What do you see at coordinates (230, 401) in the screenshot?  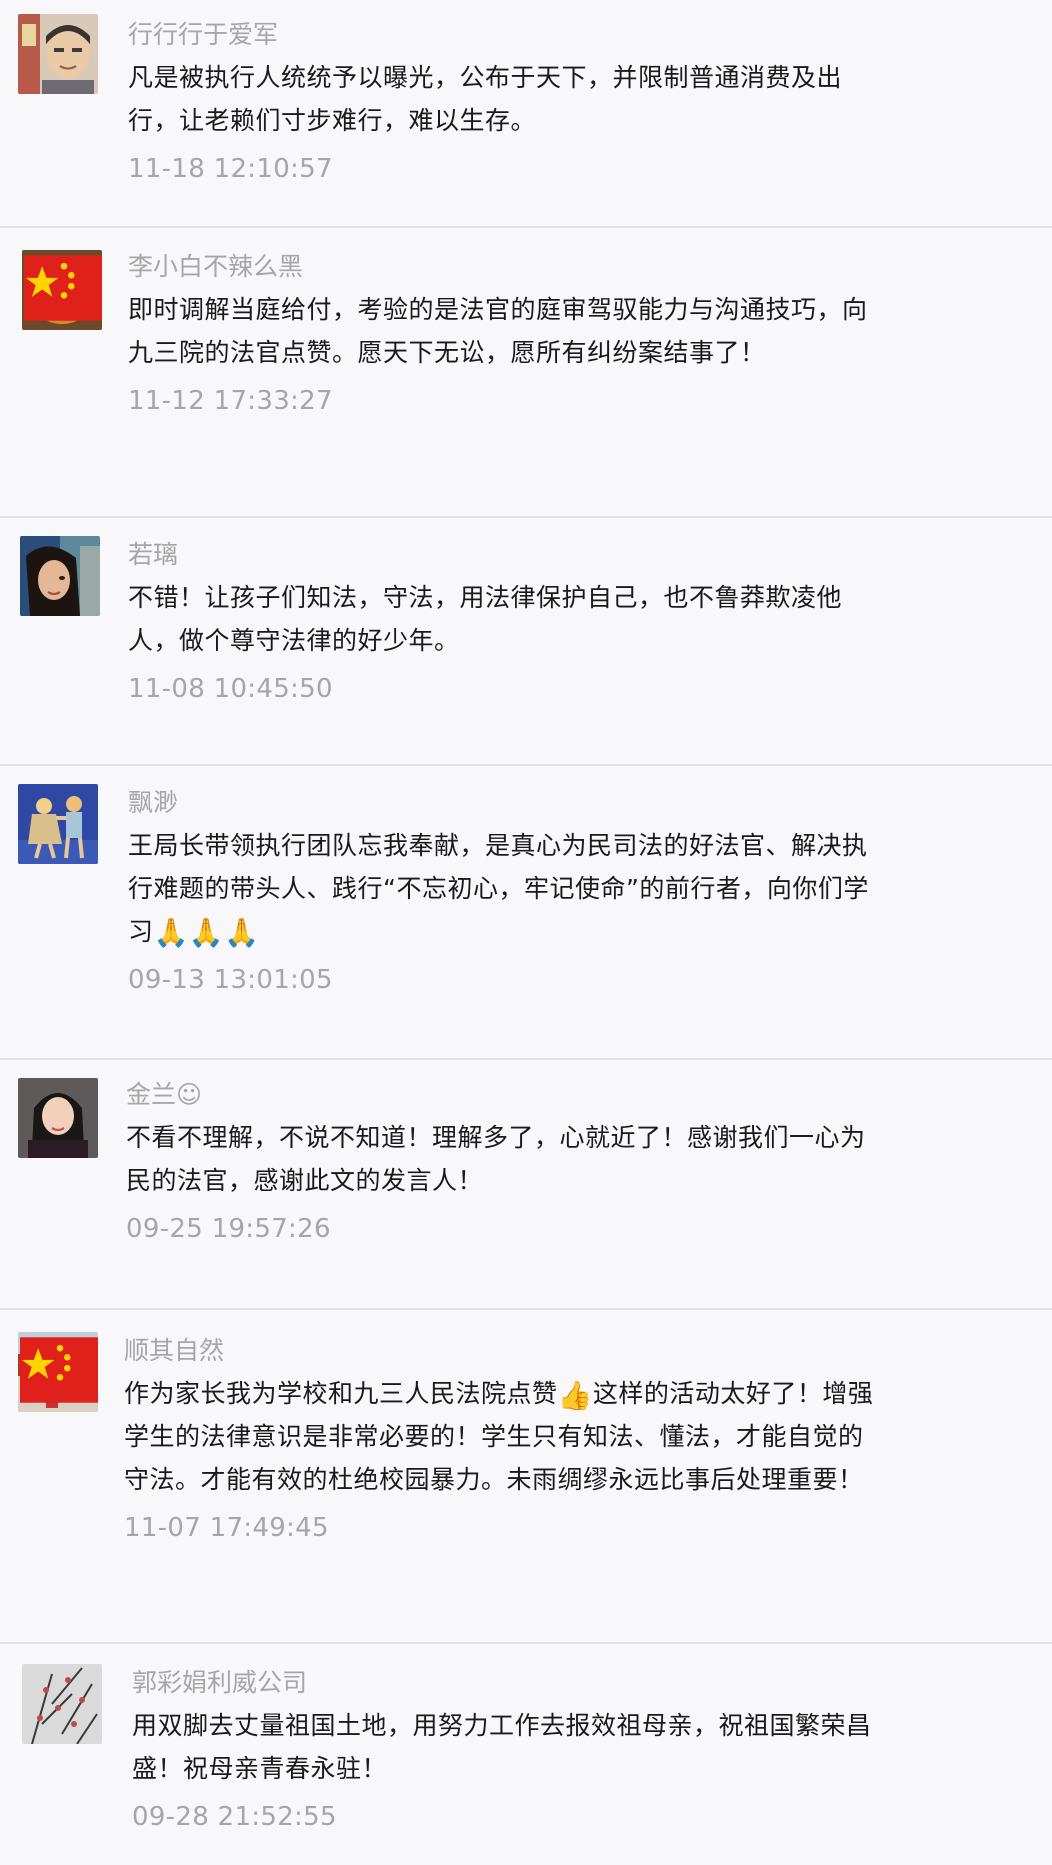 I see `comment-time: 11-12 17:33:27` at bounding box center [230, 401].